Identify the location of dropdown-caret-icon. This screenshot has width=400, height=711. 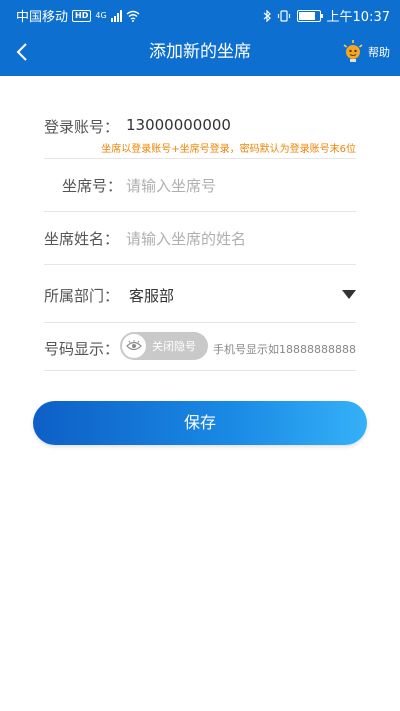
(349, 294).